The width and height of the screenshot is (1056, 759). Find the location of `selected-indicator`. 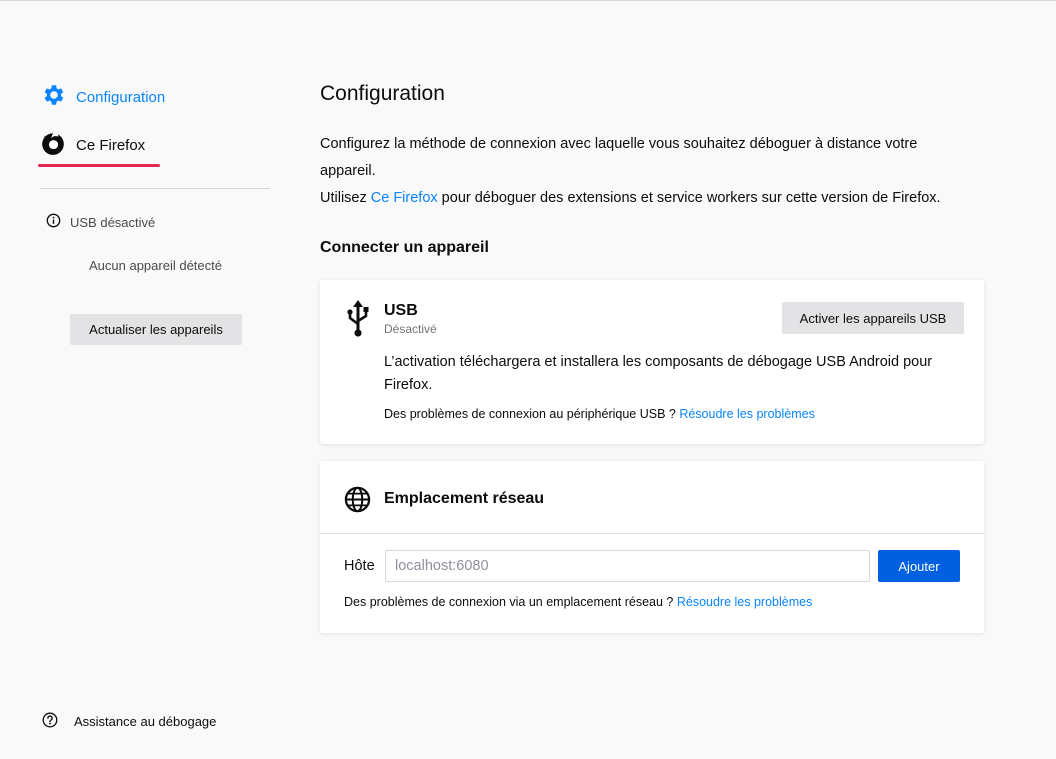

selected-indicator is located at coordinates (99, 165).